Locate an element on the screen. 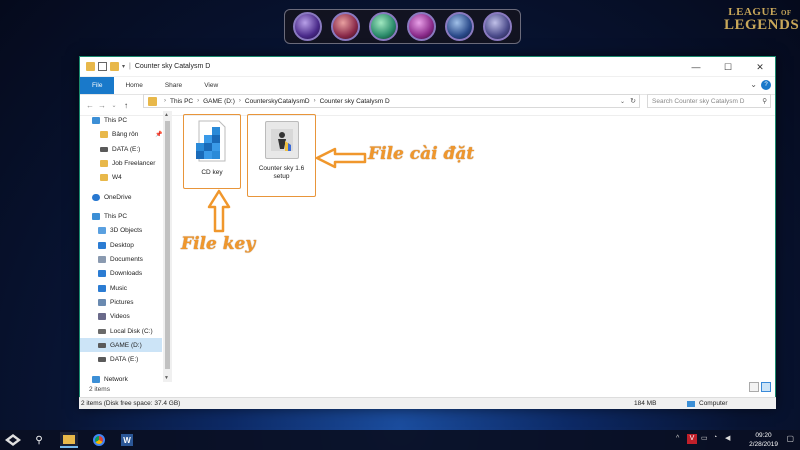 This screenshot has height=450, width=800. tab-view: View is located at coordinates (211, 85).